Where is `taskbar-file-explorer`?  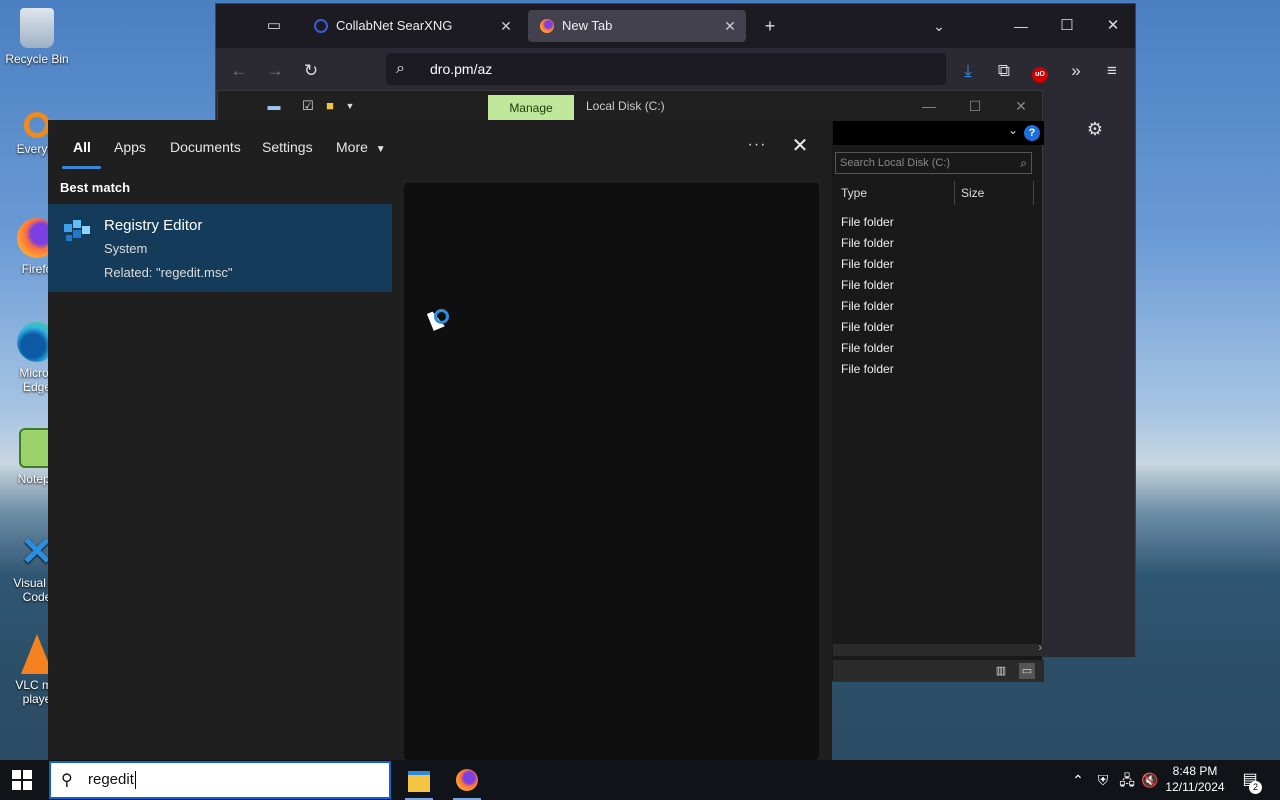 taskbar-file-explorer is located at coordinates (419, 780).